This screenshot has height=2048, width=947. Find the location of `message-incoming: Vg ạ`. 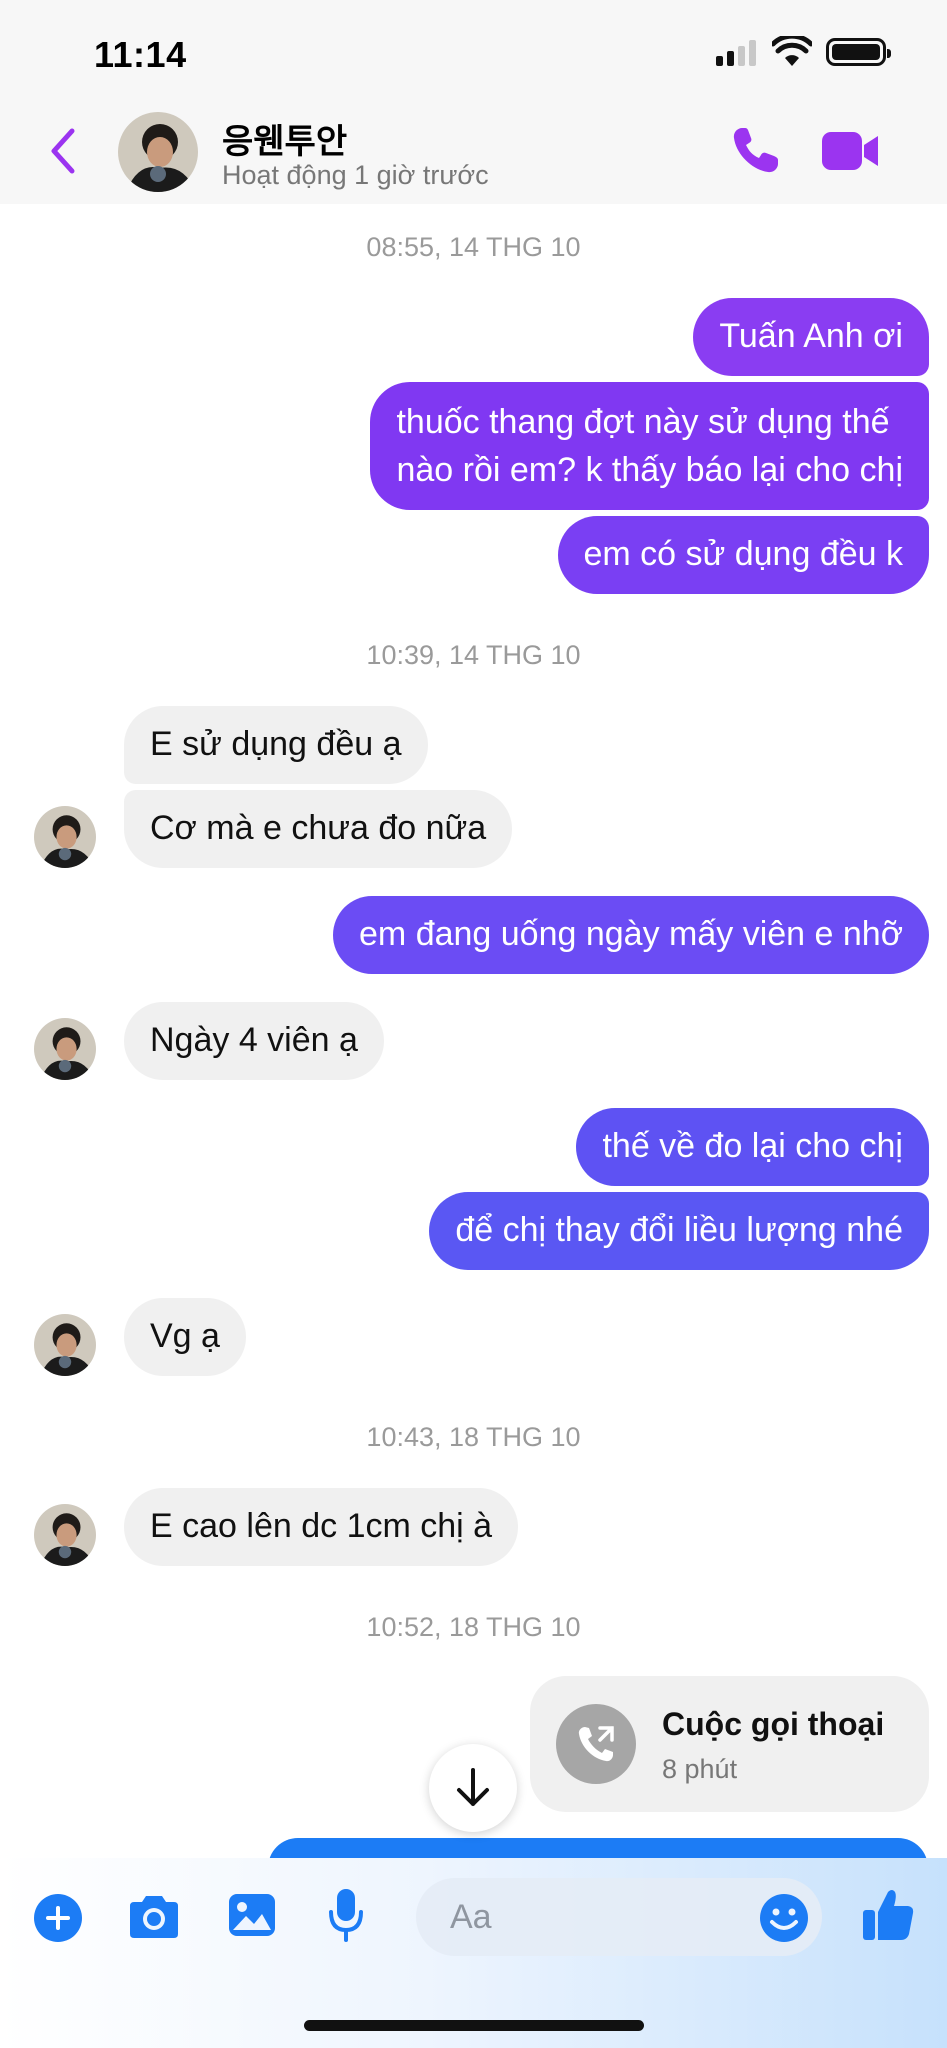

message-incoming: Vg ạ is located at coordinates (185, 1337).